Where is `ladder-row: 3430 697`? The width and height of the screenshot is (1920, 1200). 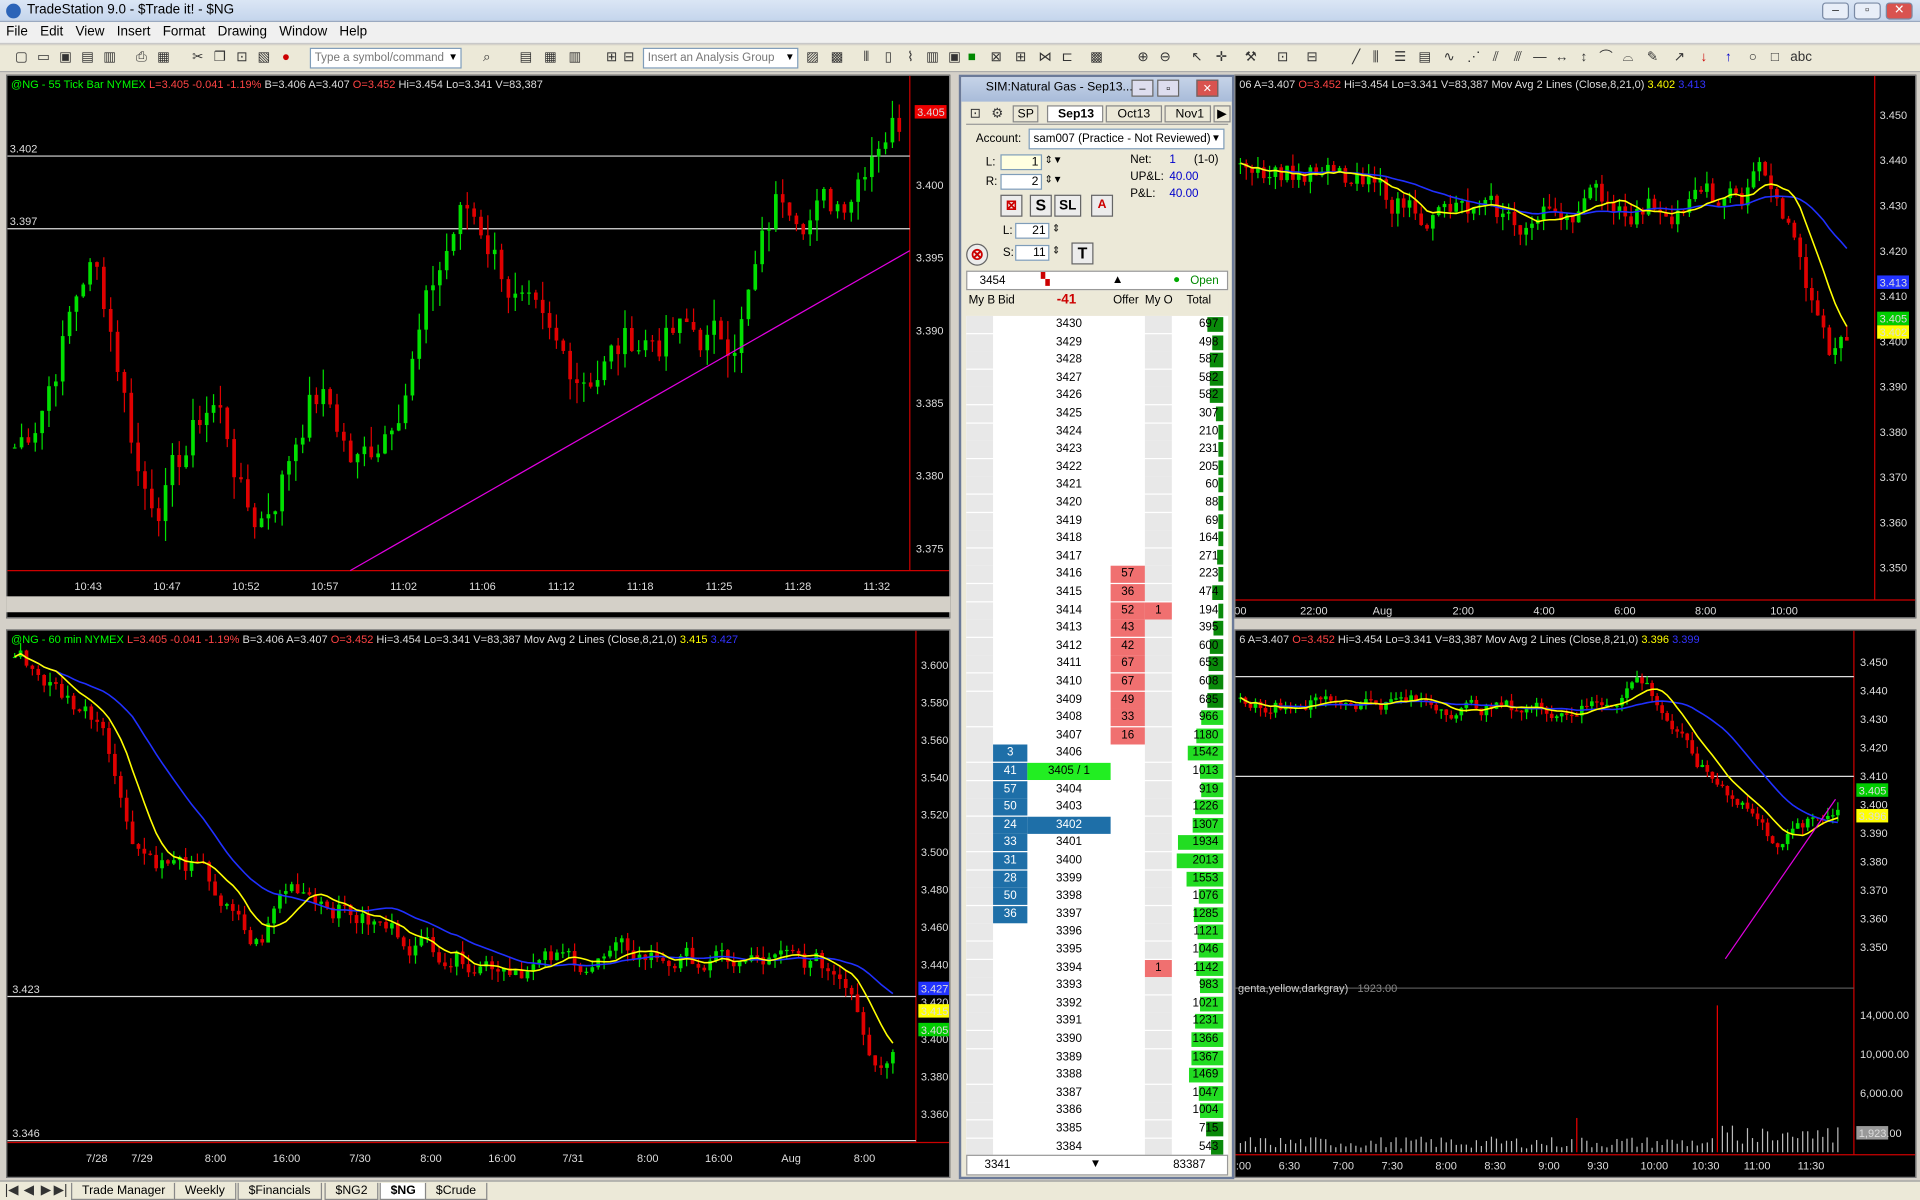
ladder-row: 3430 697 is located at coordinates (1097, 324).